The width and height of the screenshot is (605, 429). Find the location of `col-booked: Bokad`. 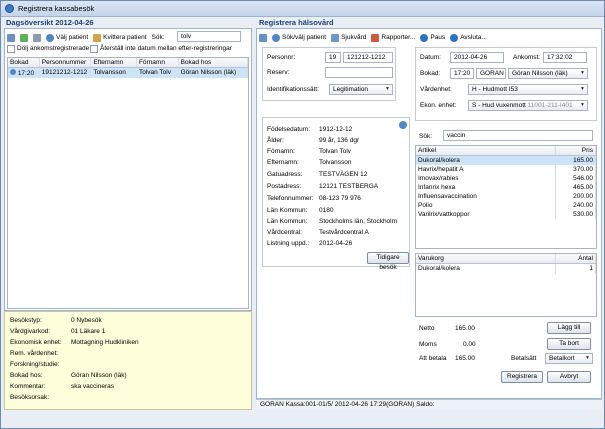

col-booked: Bokad is located at coordinates (24, 62).